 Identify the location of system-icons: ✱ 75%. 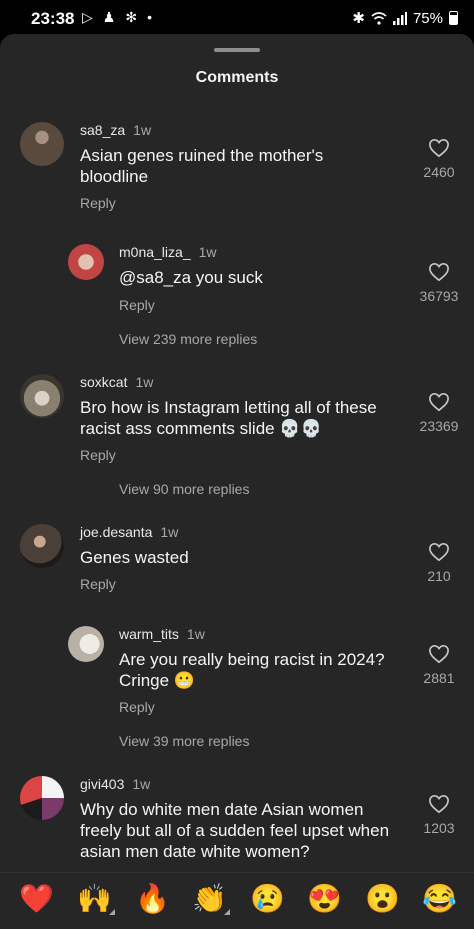
(405, 18).